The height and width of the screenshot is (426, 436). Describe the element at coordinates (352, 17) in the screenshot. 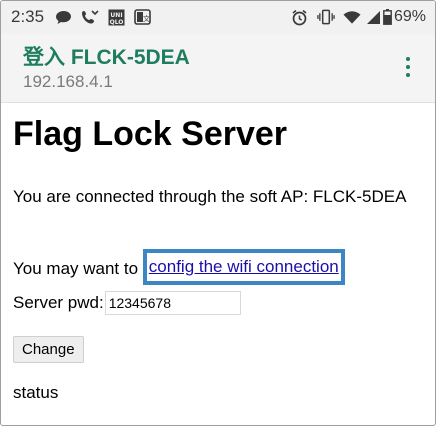

I see `wifi-icon` at that location.